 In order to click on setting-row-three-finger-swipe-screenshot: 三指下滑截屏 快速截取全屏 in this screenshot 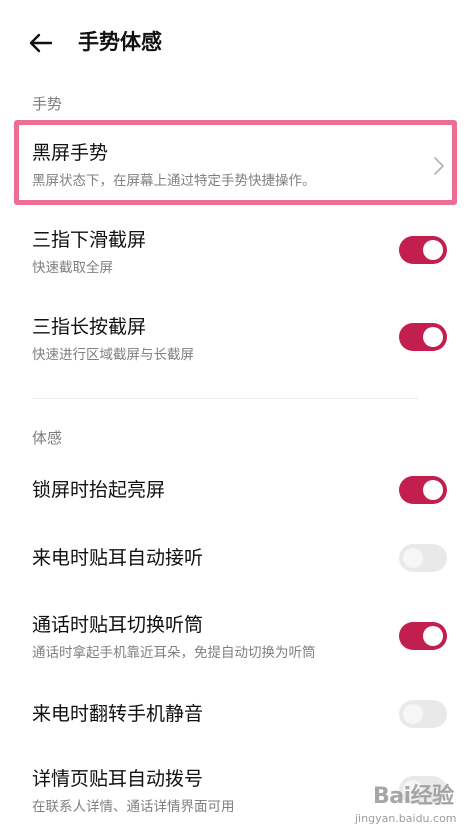, I will do `click(234, 251)`.